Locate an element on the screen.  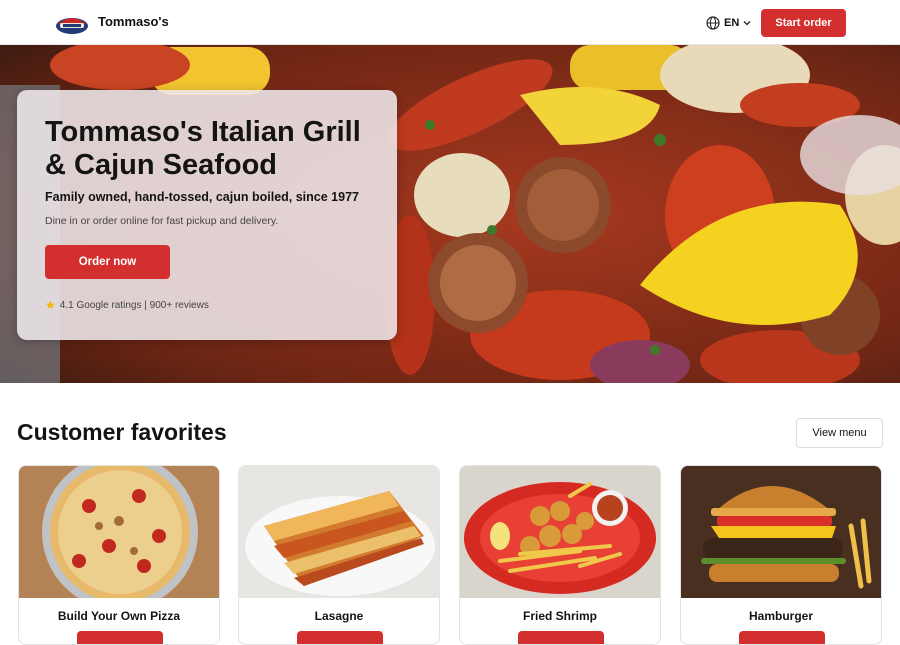
product-card: Hamburger is located at coordinates (781, 555).